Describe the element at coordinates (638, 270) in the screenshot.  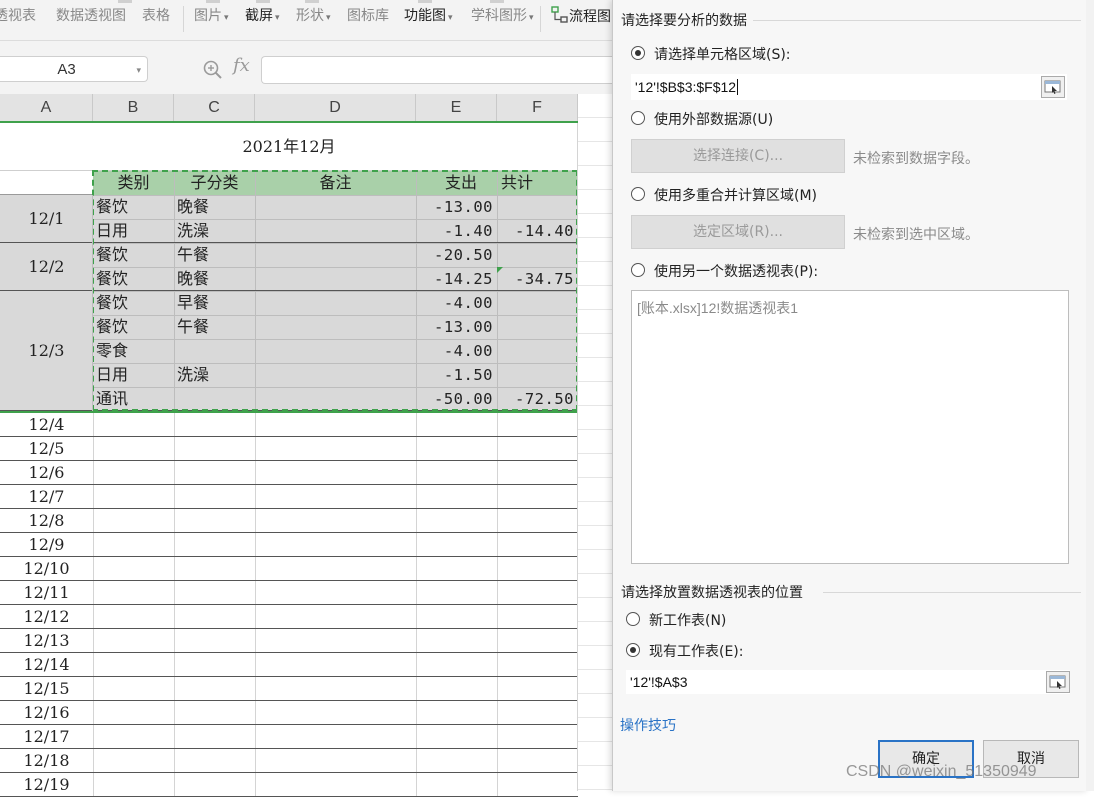
I see `radio-other-pivot` at that location.